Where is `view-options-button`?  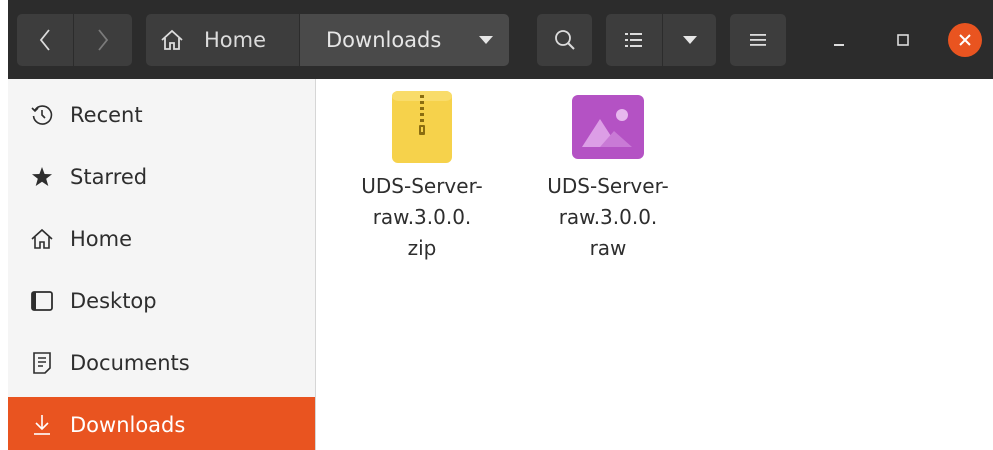
view-options-button is located at coordinates (689, 40).